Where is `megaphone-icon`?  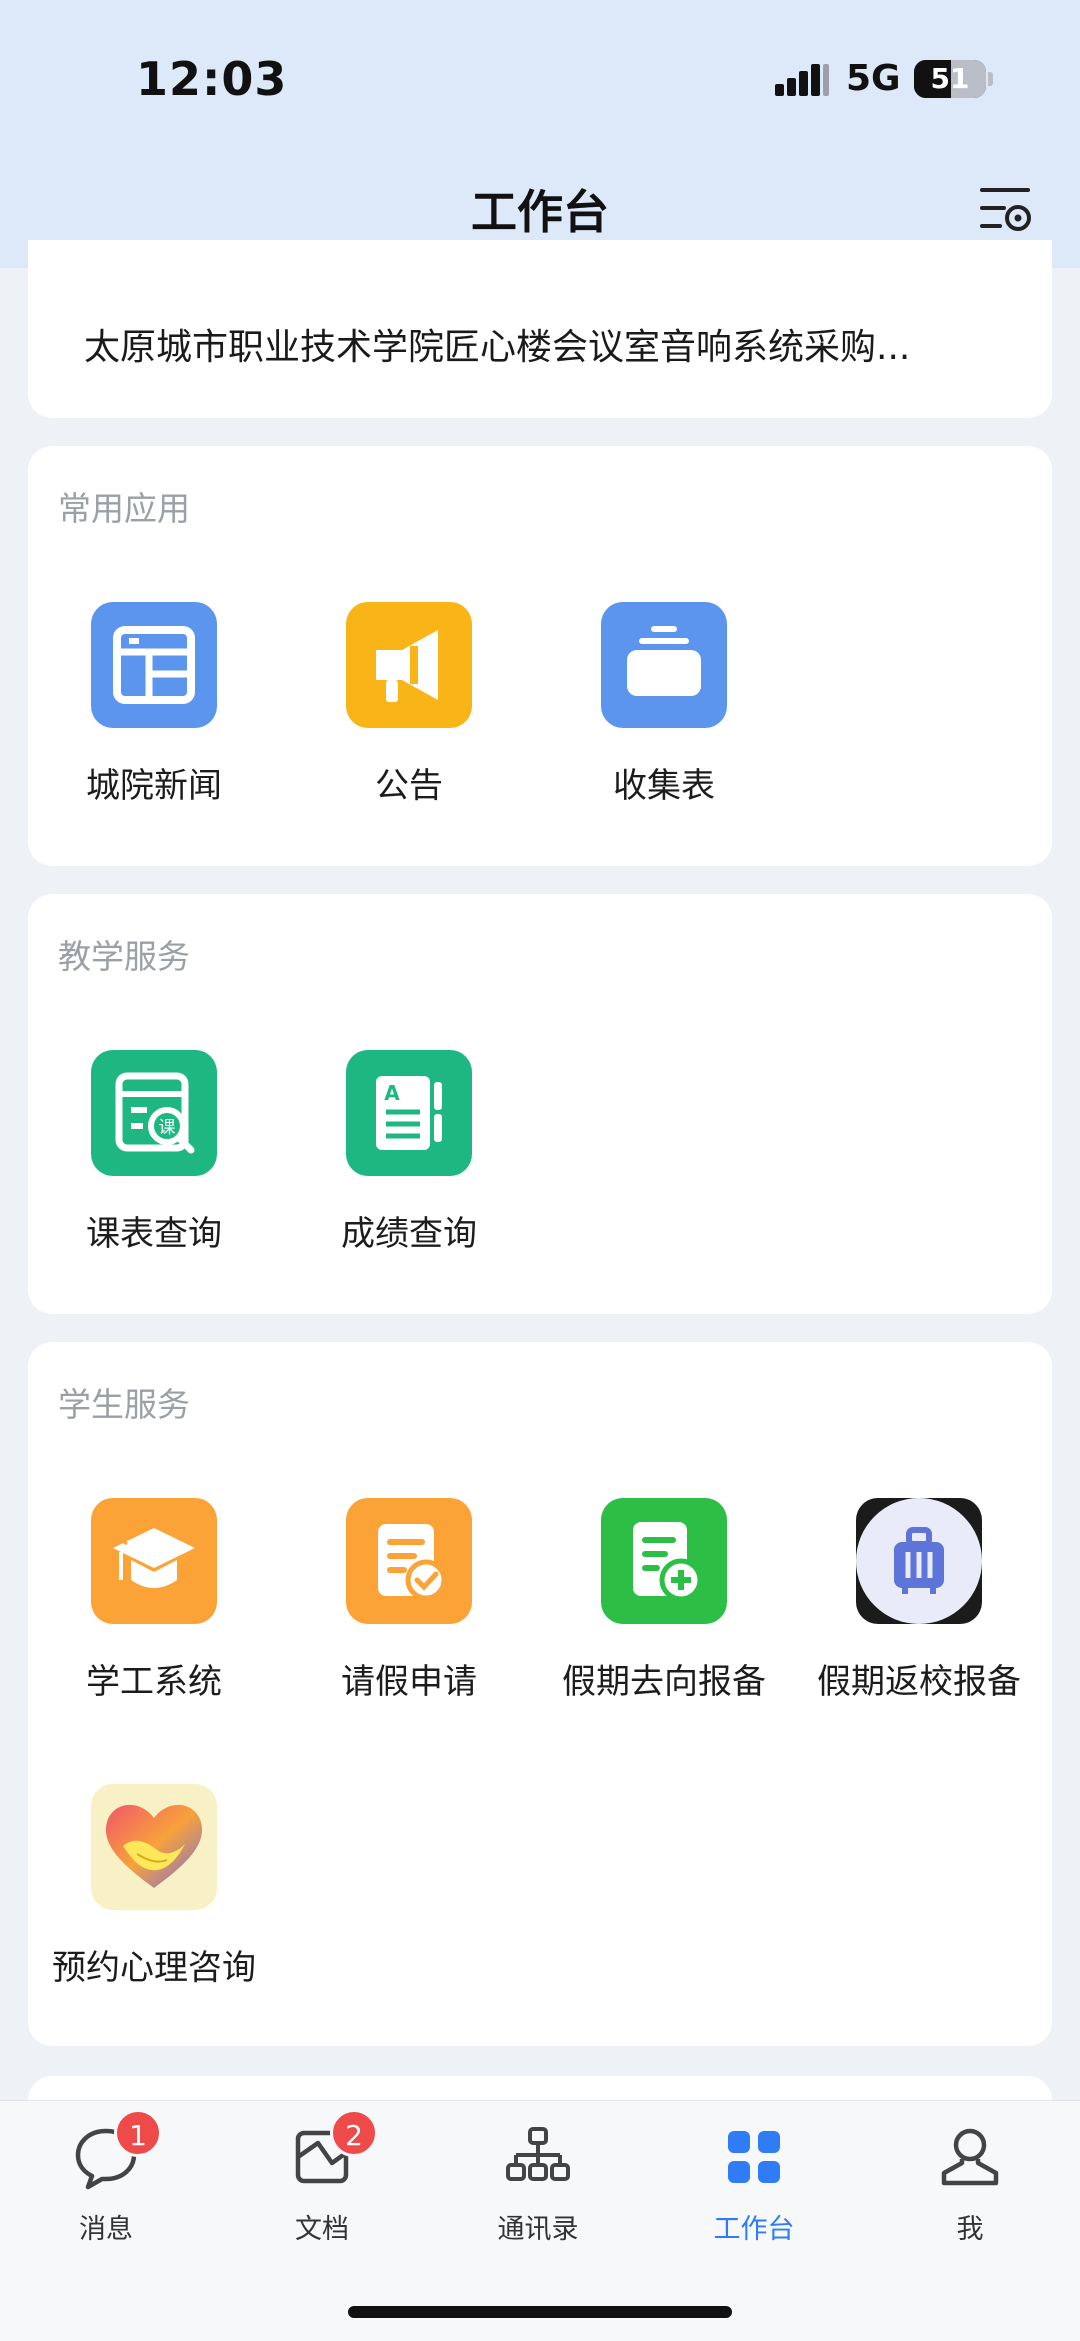 megaphone-icon is located at coordinates (409, 665).